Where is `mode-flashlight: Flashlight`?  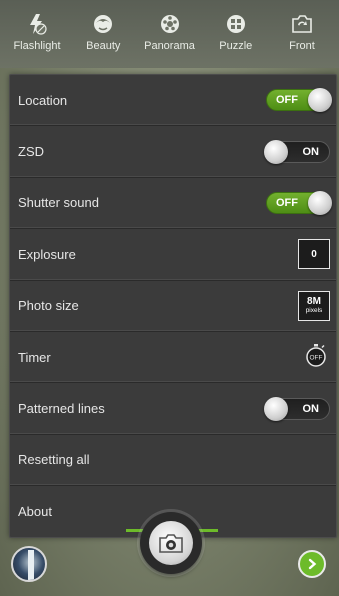 mode-flashlight: Flashlight is located at coordinates (37, 32).